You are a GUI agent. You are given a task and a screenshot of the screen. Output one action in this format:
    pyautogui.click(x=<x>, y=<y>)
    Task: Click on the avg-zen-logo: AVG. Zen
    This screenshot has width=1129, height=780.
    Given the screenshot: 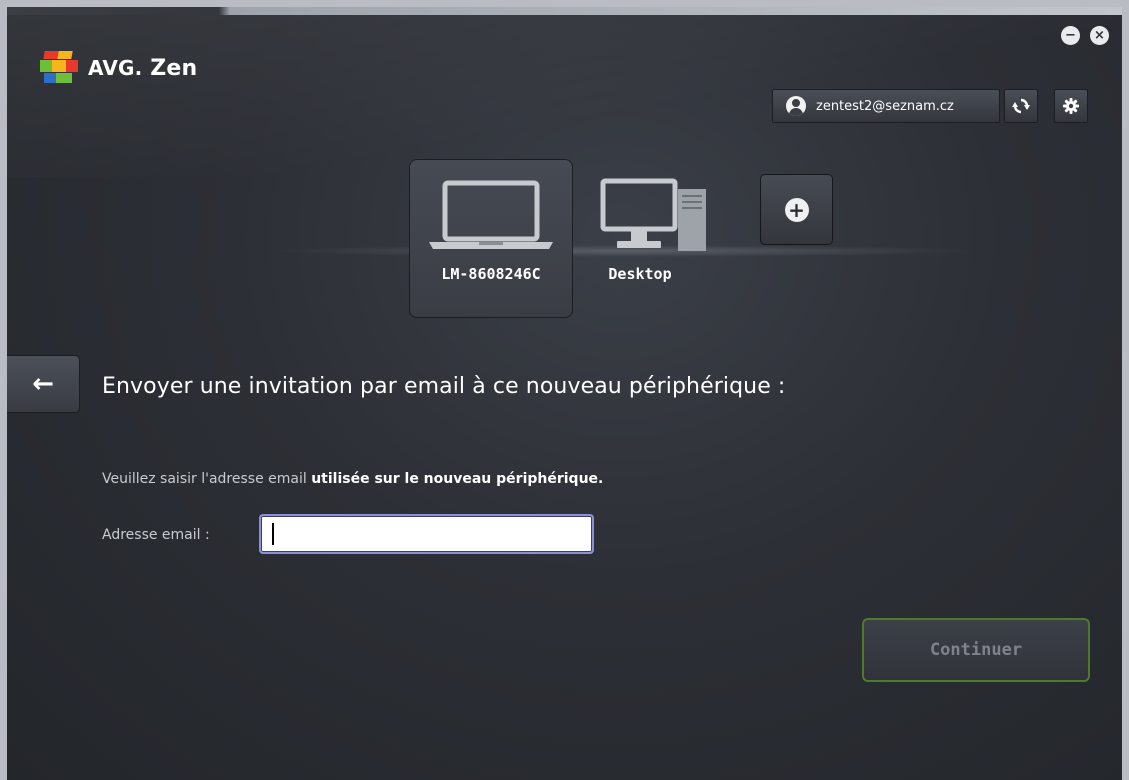 What is the action you would take?
    pyautogui.click(x=118, y=68)
    